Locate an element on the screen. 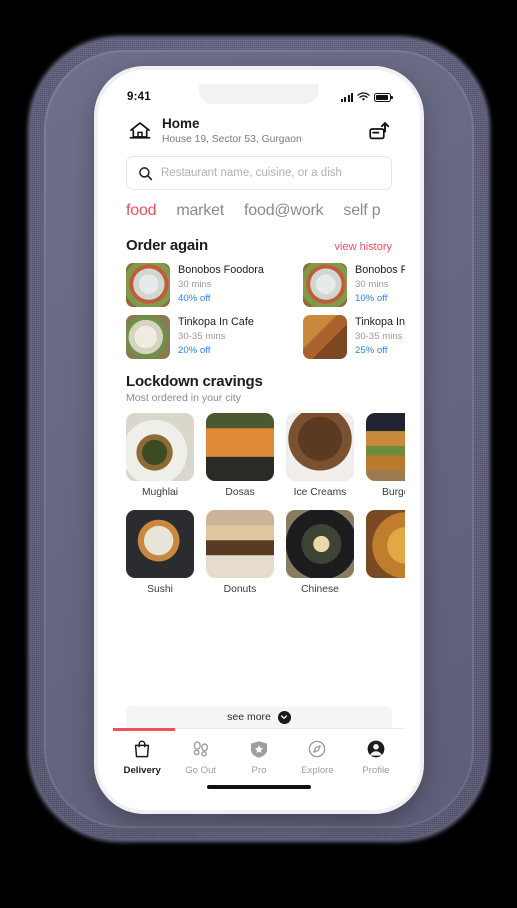 The image size is (517, 908). restaurant-info: Bonobos Foodo 30 mins 10% off is located at coordinates (380, 284).